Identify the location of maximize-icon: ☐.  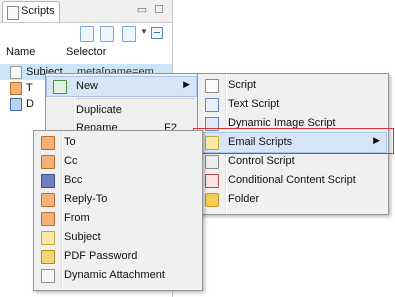
(159, 10).